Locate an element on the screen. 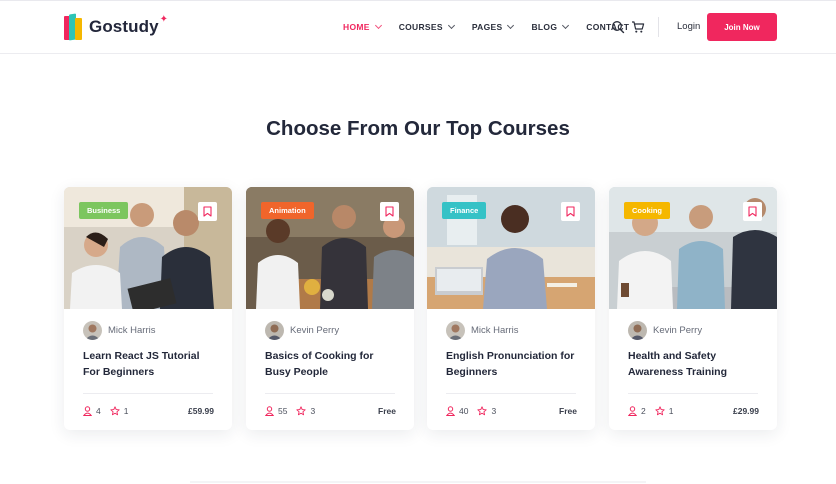 The width and height of the screenshot is (836, 484). course-image: Finance is located at coordinates (511, 248).